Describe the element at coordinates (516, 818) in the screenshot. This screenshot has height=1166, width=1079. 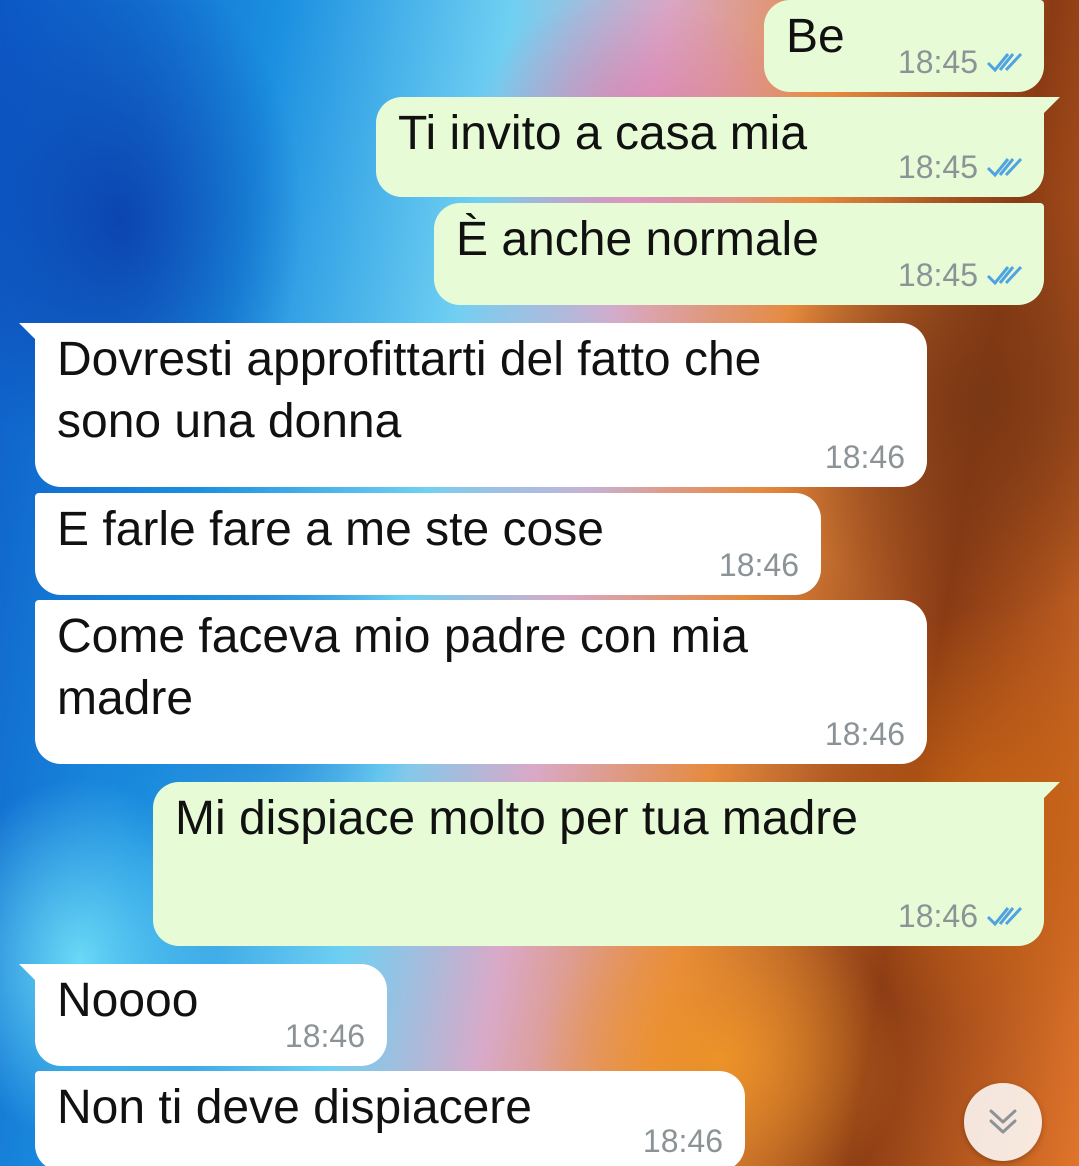
I see `message-text: Mi dispiace molto per tua madre` at that location.